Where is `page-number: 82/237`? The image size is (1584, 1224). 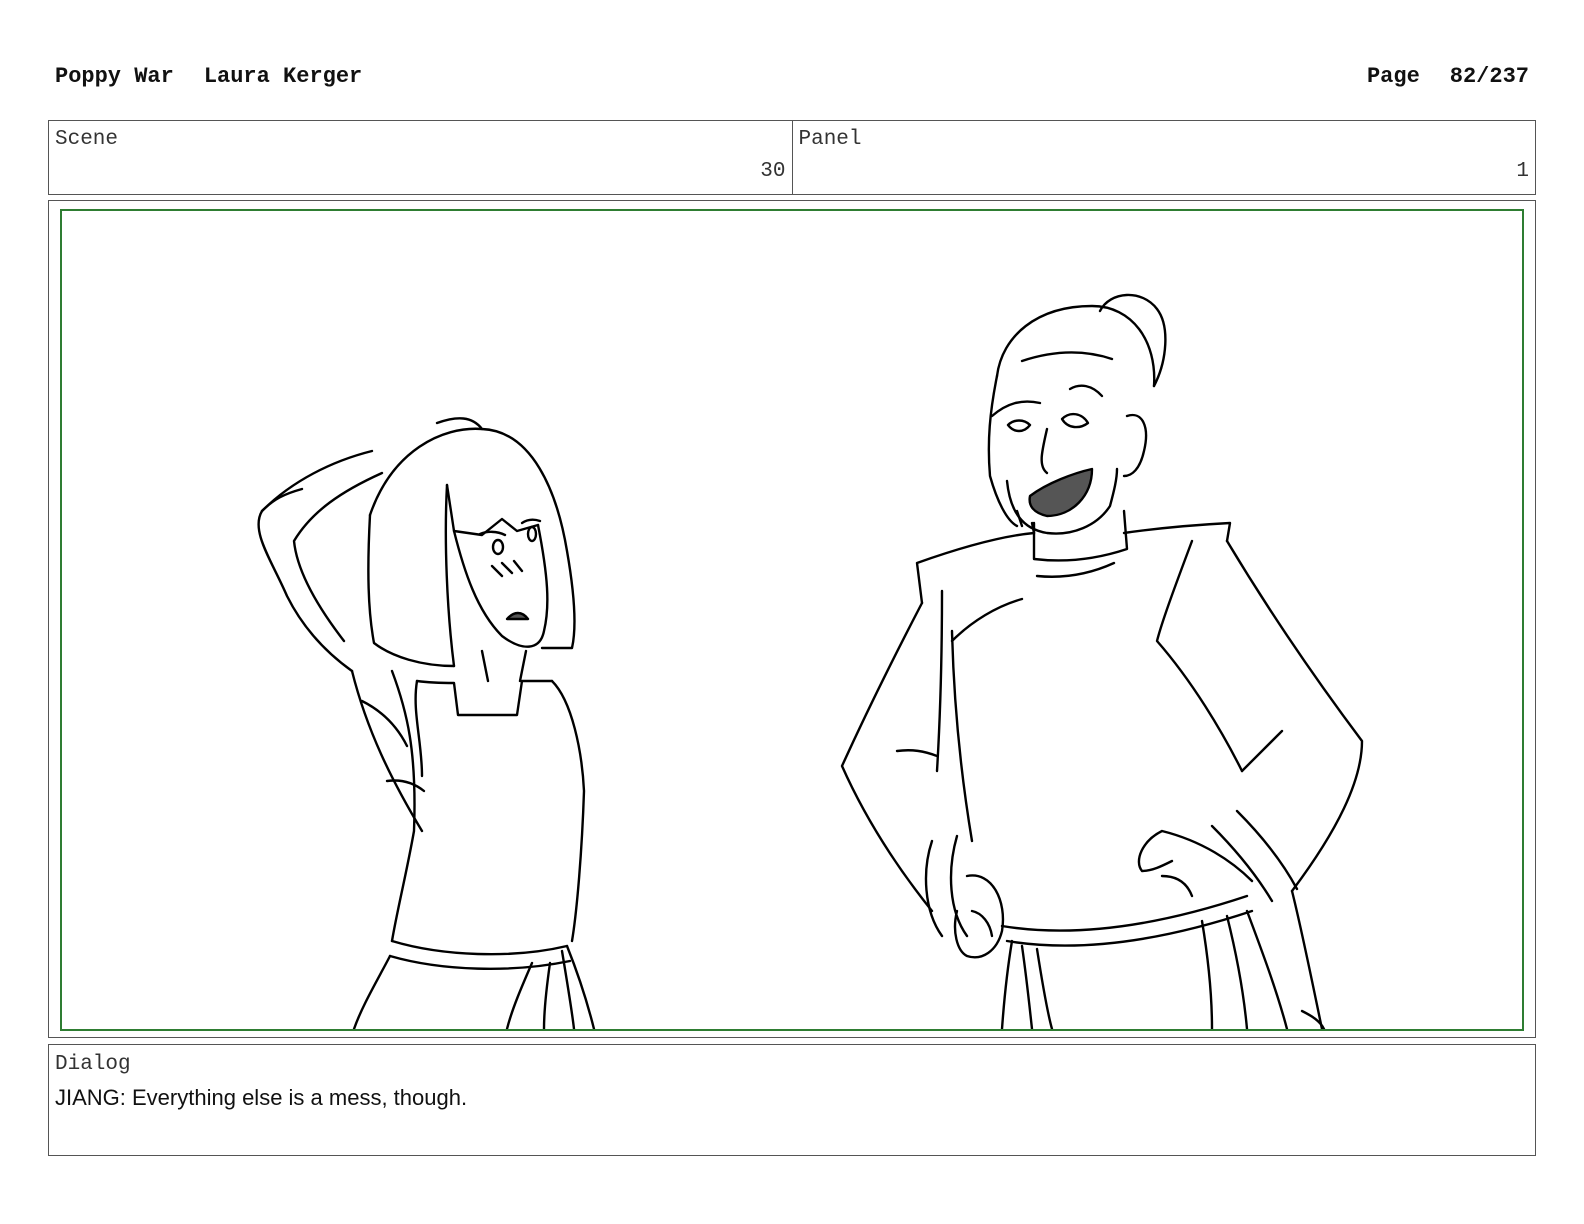
page-number: 82/237 is located at coordinates (1489, 76).